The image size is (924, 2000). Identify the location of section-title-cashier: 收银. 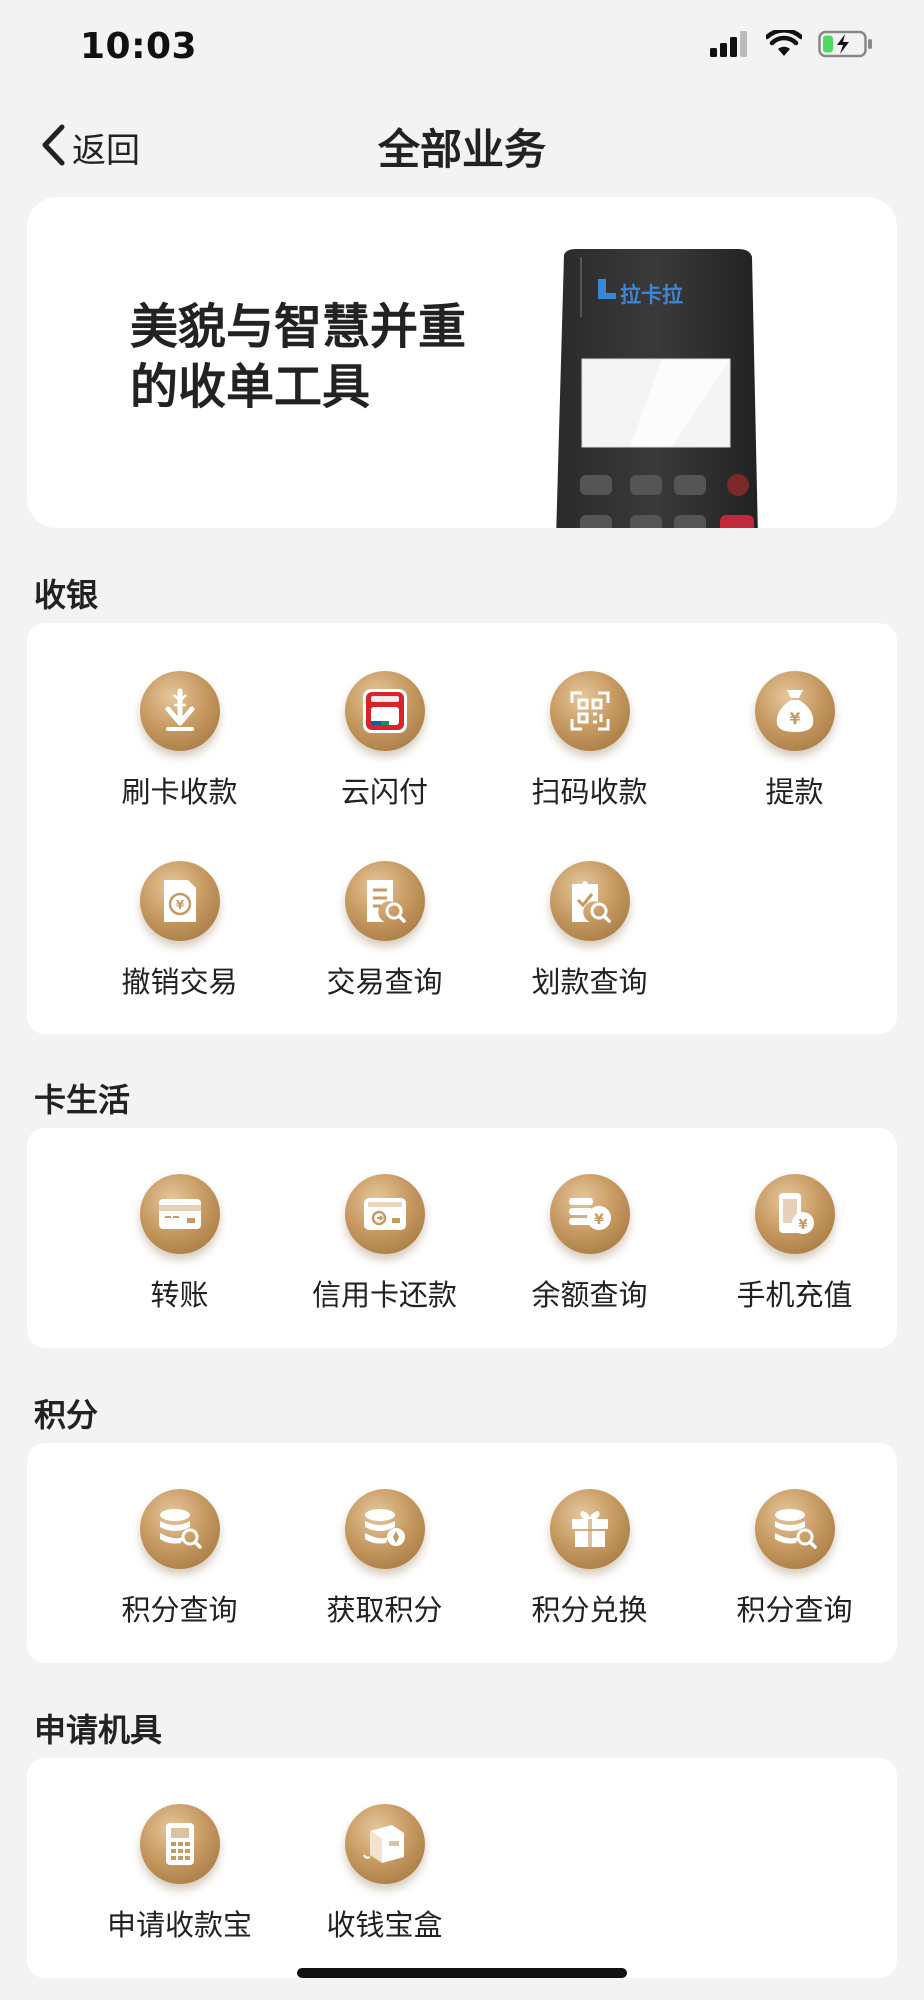
(66, 595).